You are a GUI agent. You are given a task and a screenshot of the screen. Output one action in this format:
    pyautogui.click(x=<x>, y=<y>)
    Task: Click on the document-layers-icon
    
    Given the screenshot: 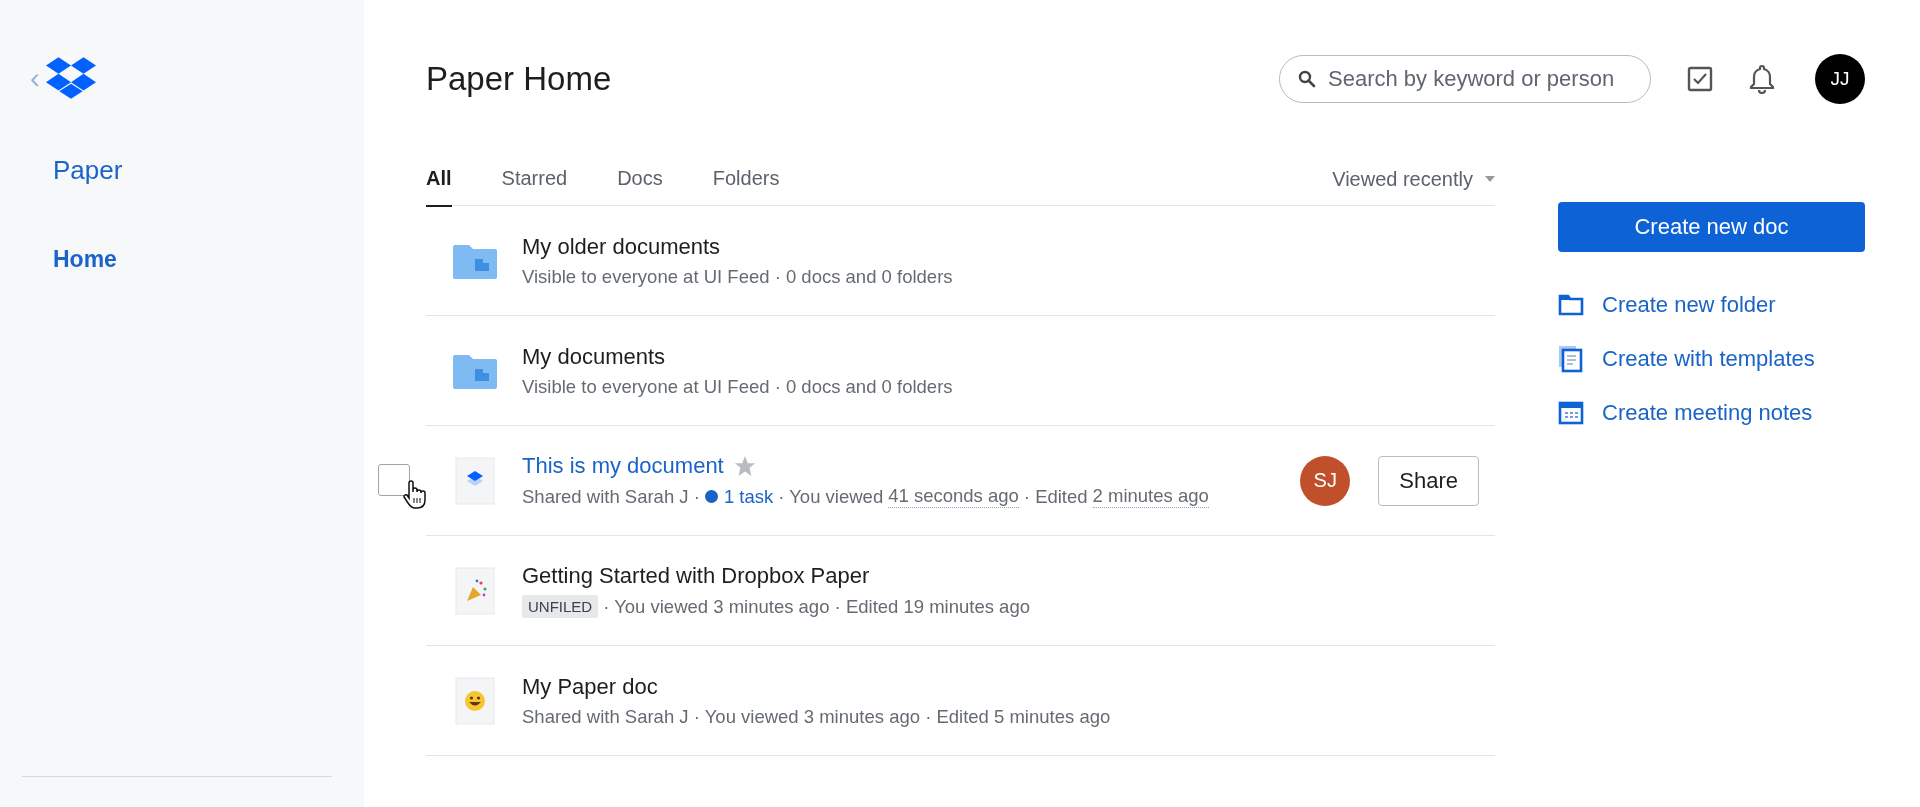 What is the action you would take?
    pyautogui.click(x=475, y=480)
    